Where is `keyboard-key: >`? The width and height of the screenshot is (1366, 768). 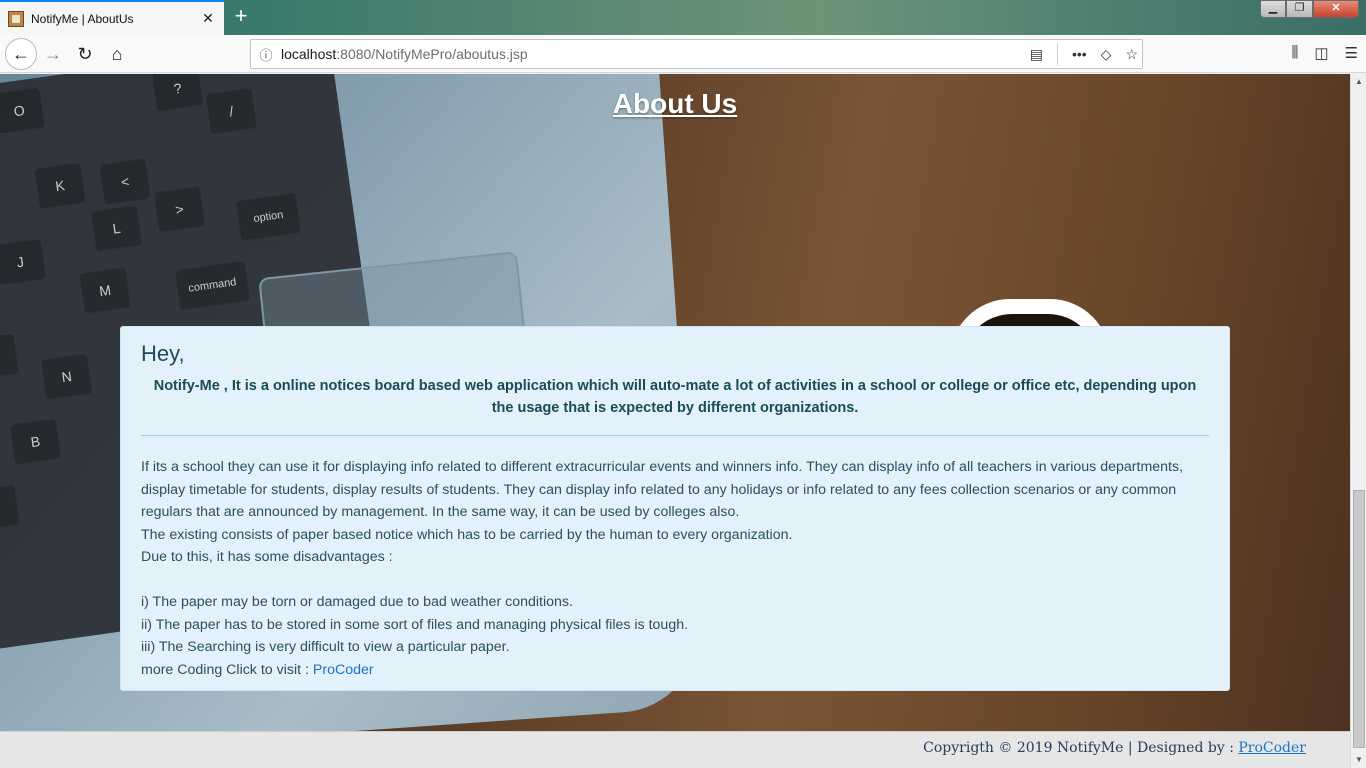 keyboard-key: > is located at coordinates (179, 209).